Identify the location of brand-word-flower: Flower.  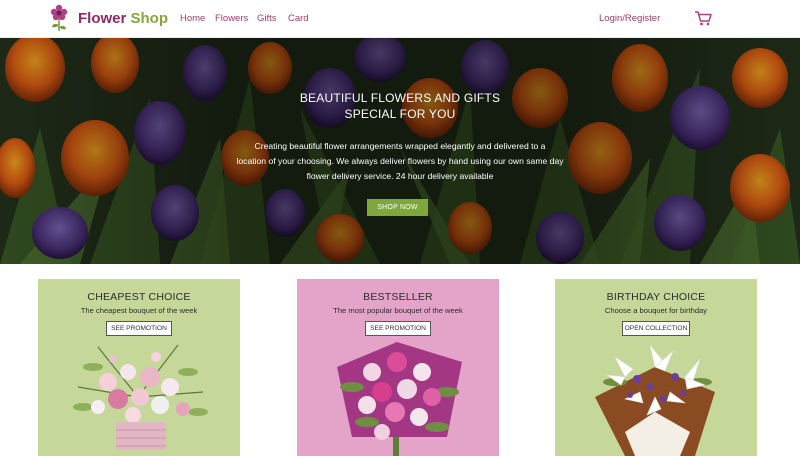
(102, 18).